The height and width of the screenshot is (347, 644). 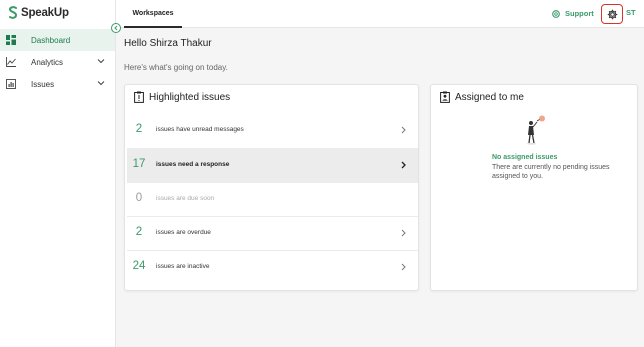 What do you see at coordinates (183, 266) in the screenshot?
I see `issue-text: issues are inactive` at bounding box center [183, 266].